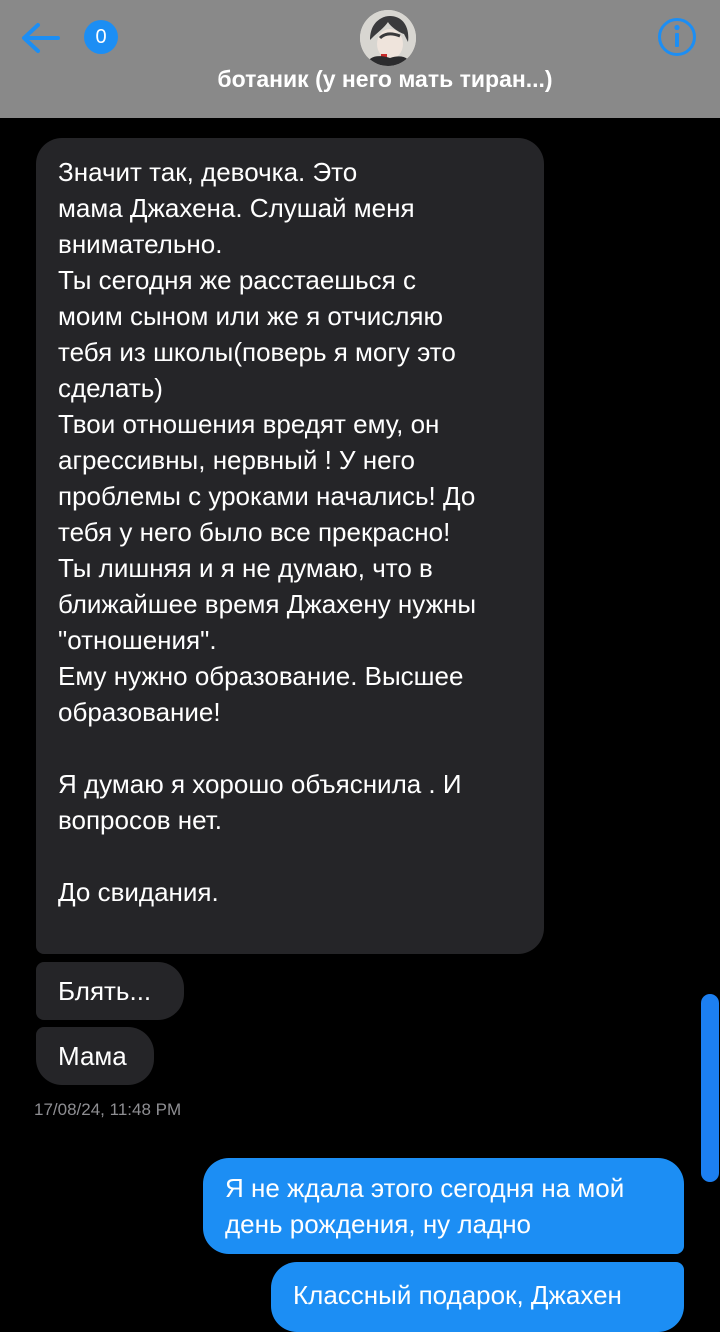 This screenshot has width=720, height=1332. What do you see at coordinates (710, 1088) in the screenshot?
I see `scrollbar-thumb` at bounding box center [710, 1088].